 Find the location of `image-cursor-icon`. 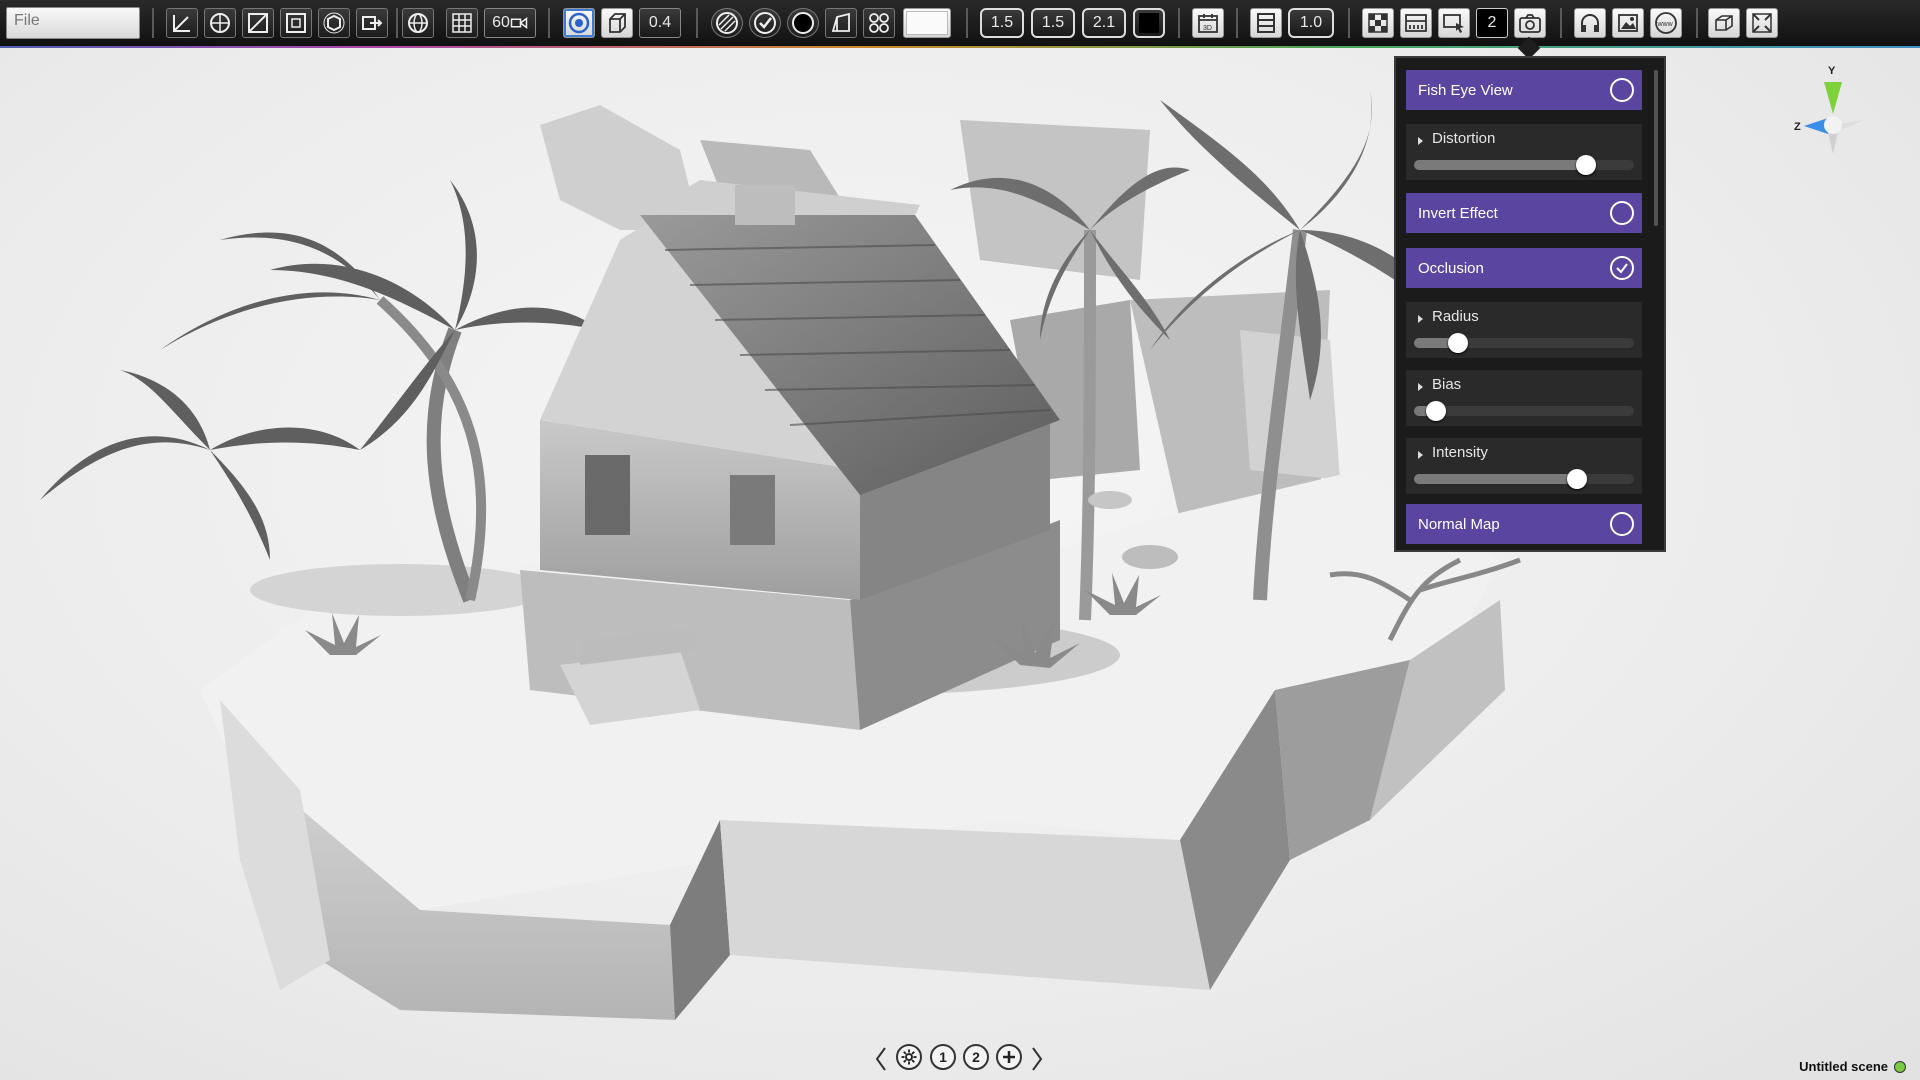

image-cursor-icon is located at coordinates (1453, 23).